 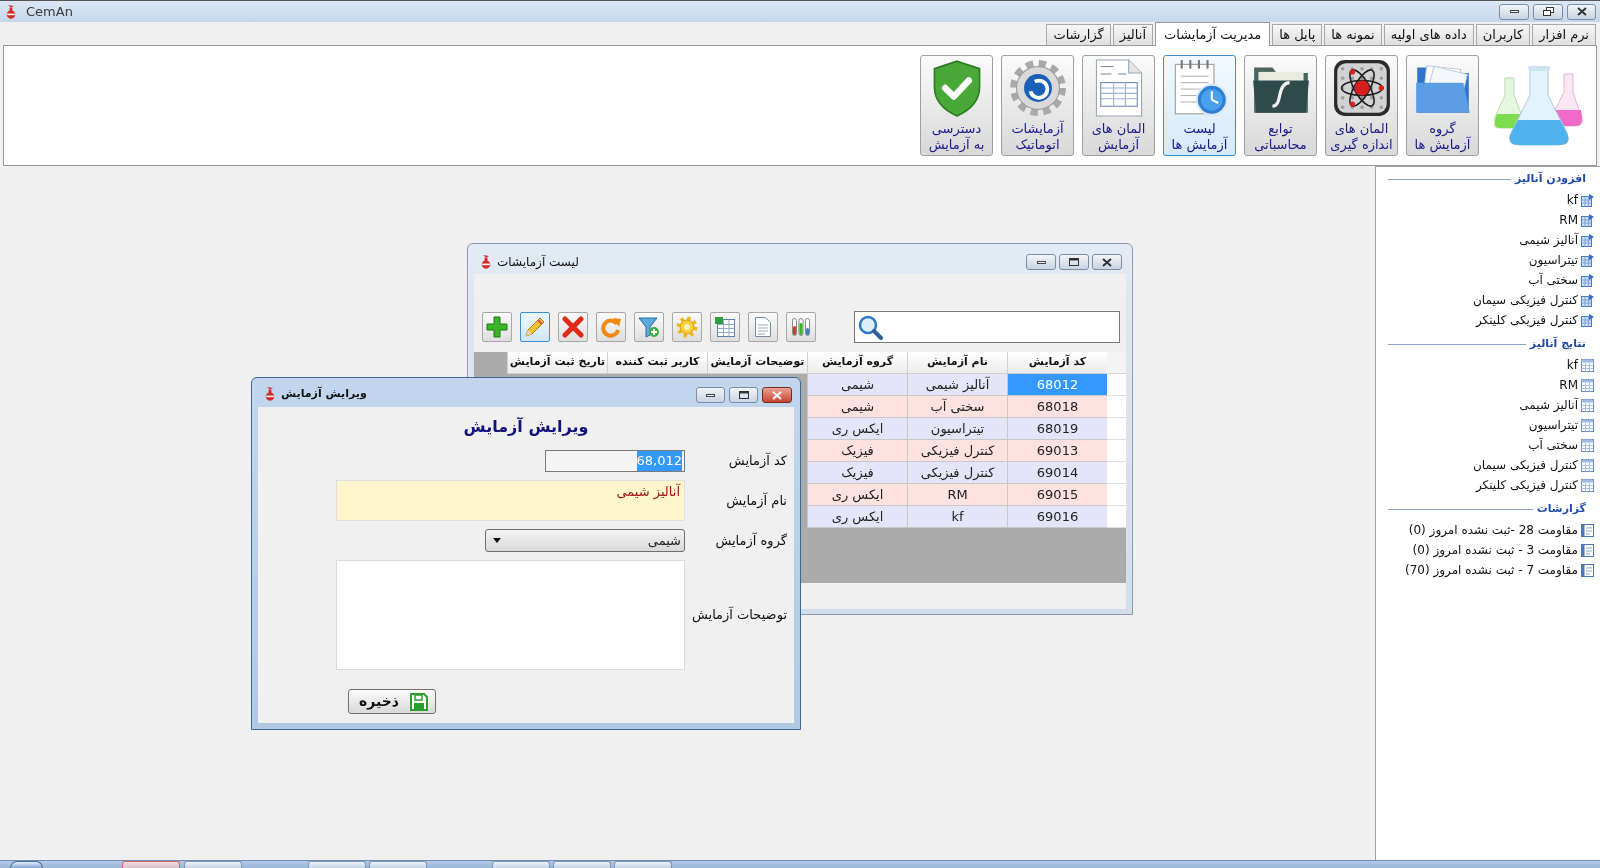 What do you see at coordinates (957, 429) in the screenshot?
I see `table-cell: تیتراسیون` at bounding box center [957, 429].